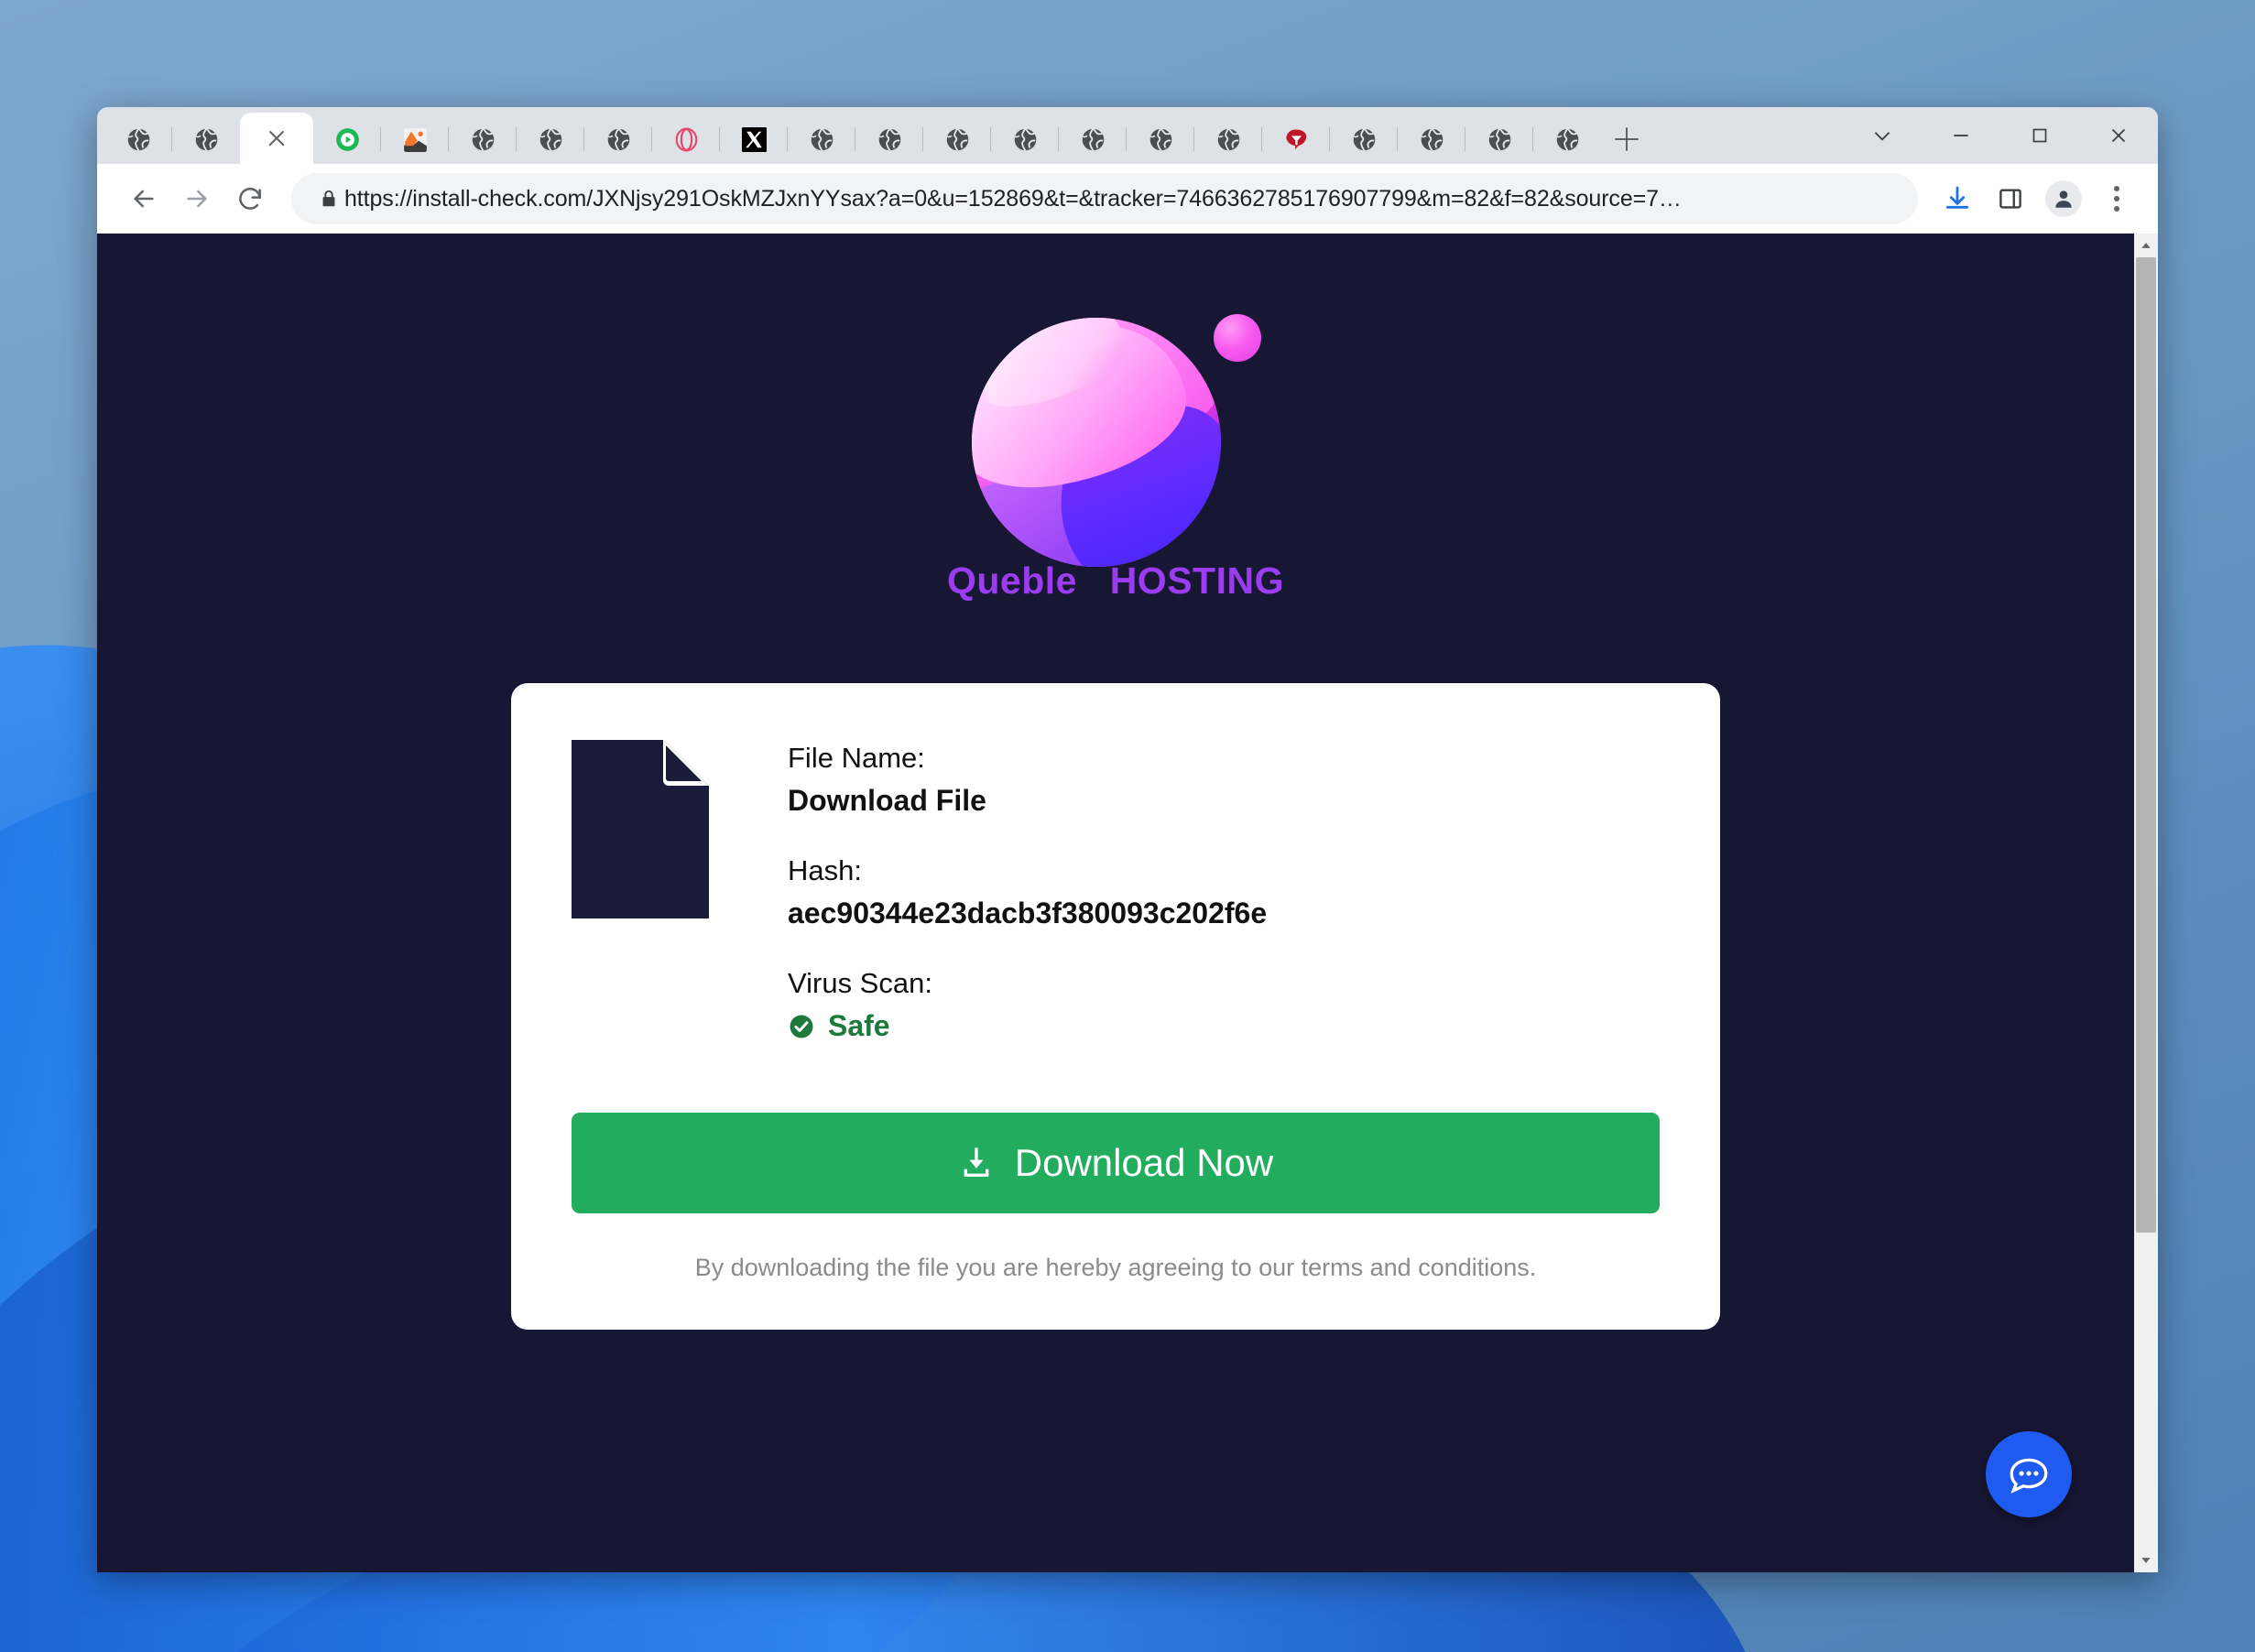 The width and height of the screenshot is (2255, 1652). Describe the element at coordinates (1224, 1026) in the screenshot. I see `status-badge: Safe` at that location.